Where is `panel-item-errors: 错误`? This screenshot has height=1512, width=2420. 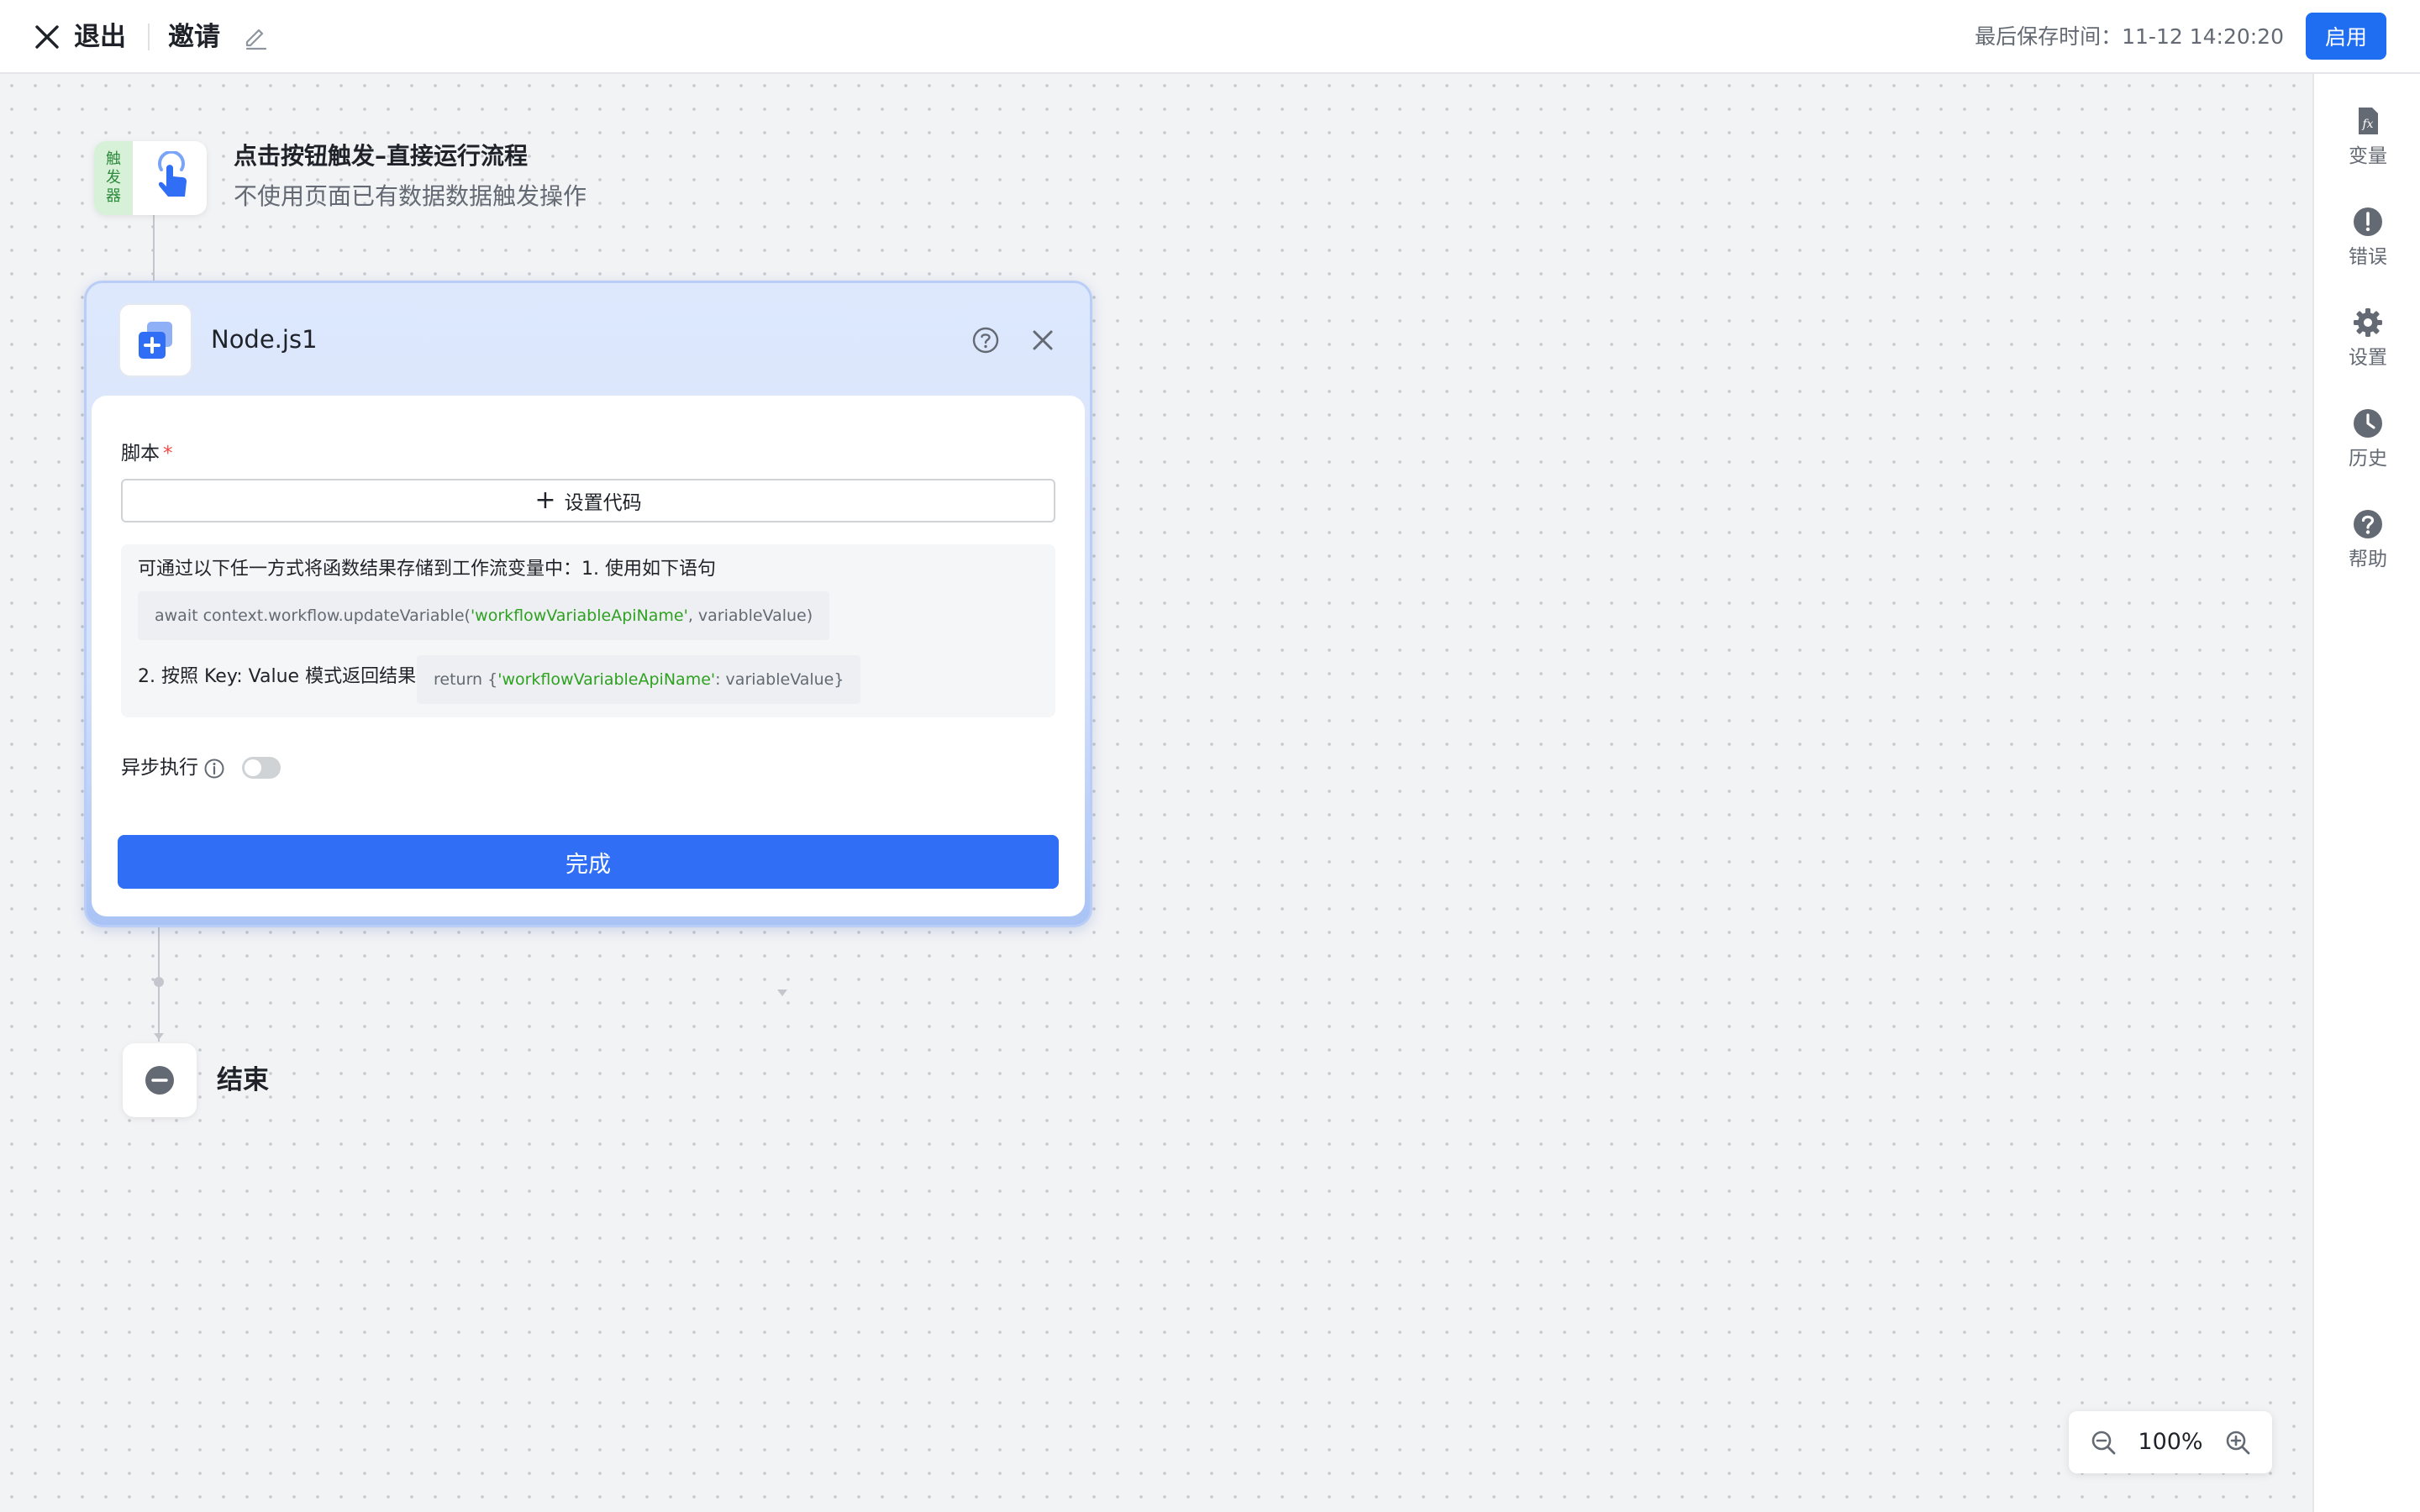
panel-item-errors: 错误 is located at coordinates (2367, 237).